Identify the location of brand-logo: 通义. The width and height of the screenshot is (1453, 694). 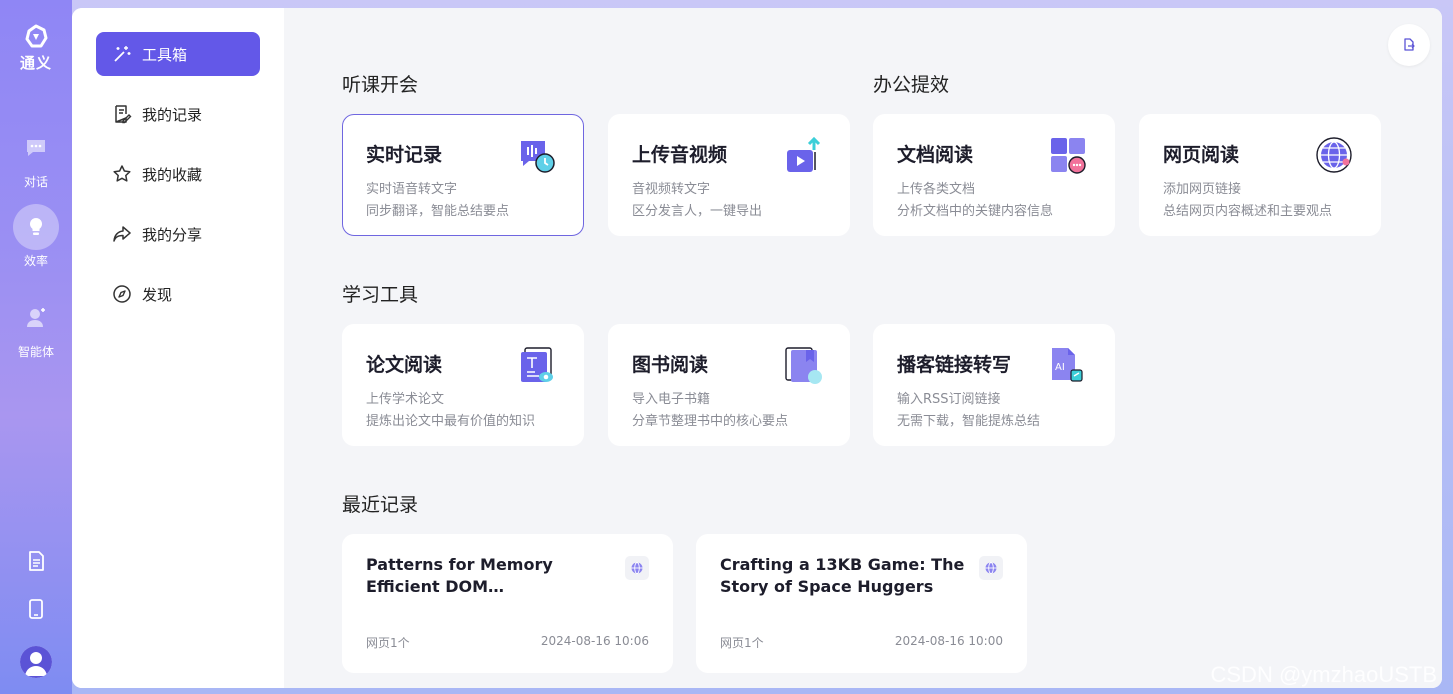
(36, 48).